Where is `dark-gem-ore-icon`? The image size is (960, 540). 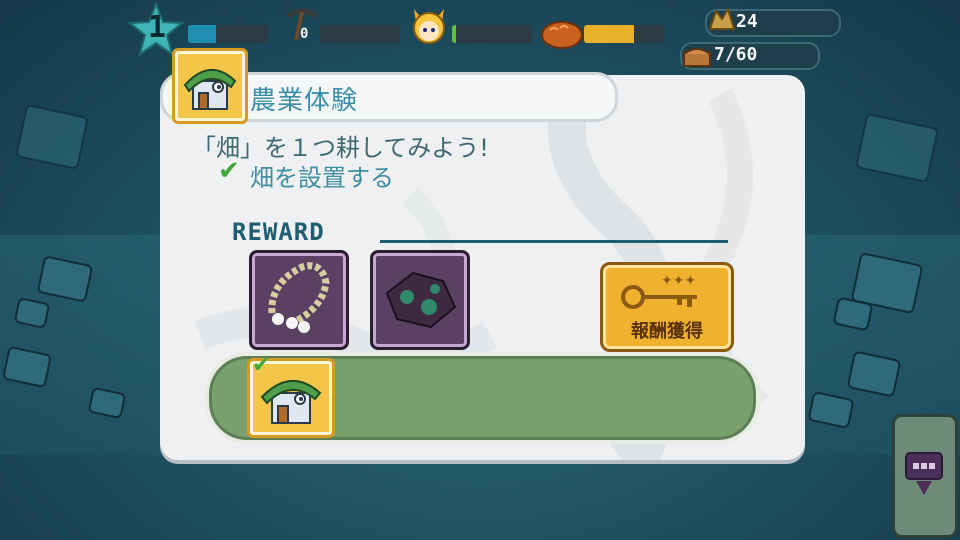 dark-gem-ore-icon is located at coordinates (421, 300).